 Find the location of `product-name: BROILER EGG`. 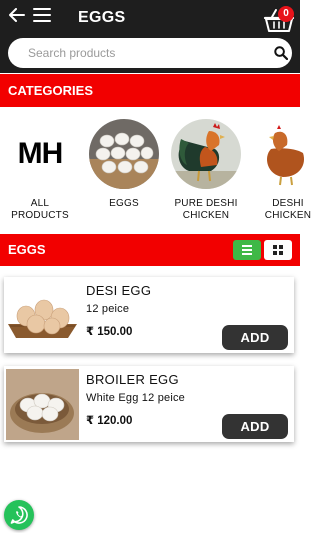

product-name: BROILER EGG is located at coordinates (132, 379).